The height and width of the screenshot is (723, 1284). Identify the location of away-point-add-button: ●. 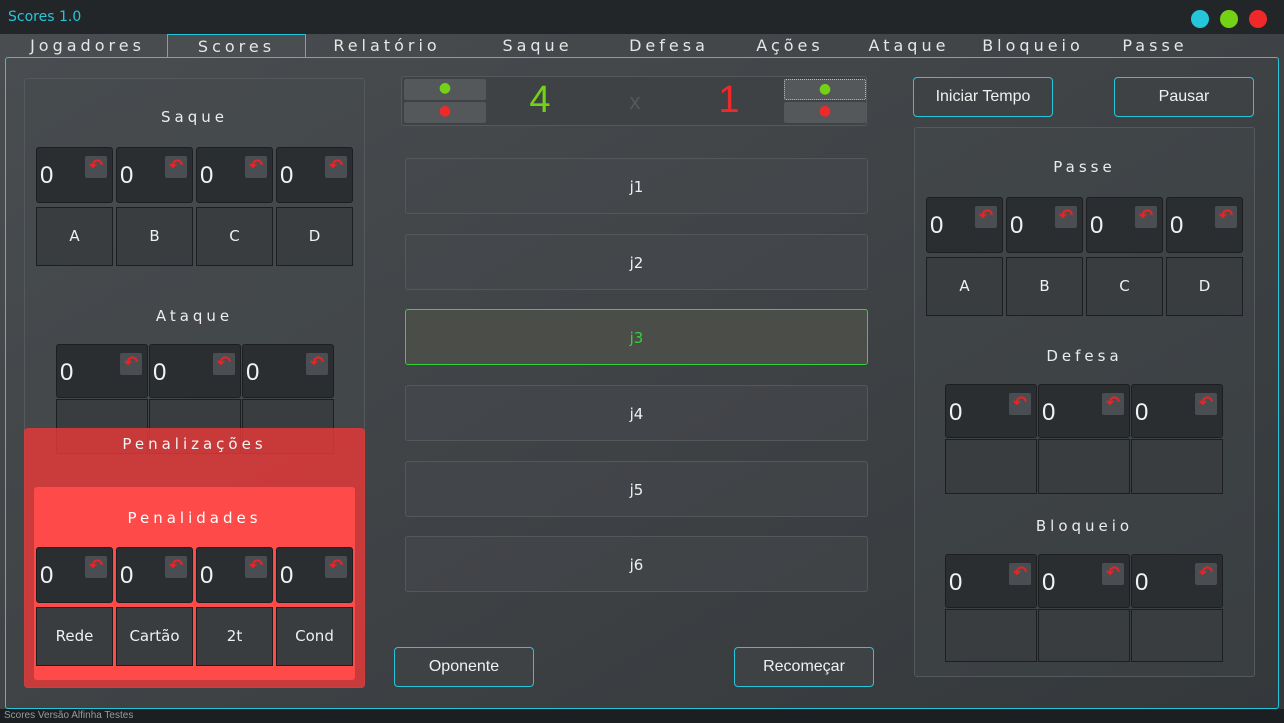
(825, 89).